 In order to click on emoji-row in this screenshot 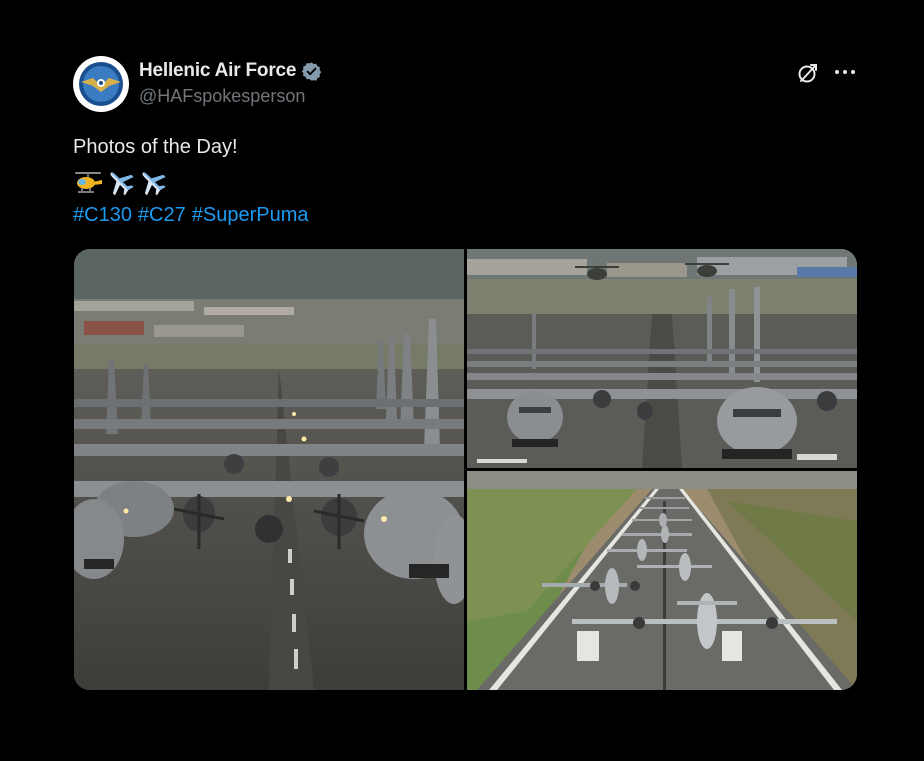, I will do `click(120, 183)`.